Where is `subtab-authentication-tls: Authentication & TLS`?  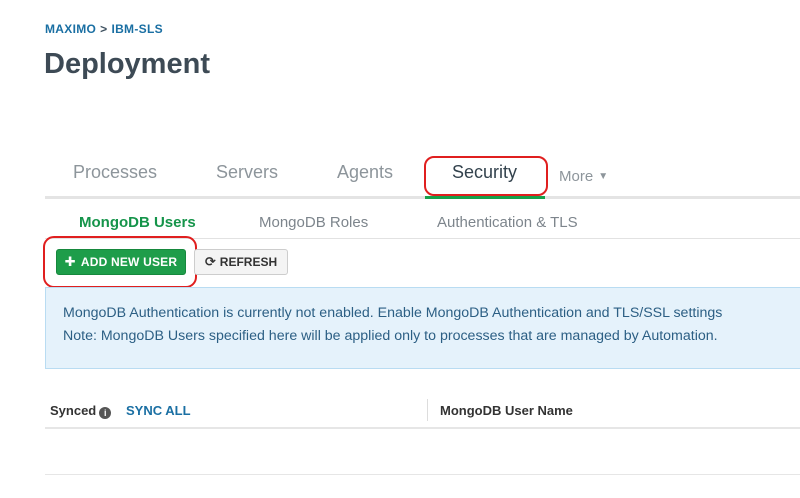 subtab-authentication-tls: Authentication & TLS is located at coordinates (507, 222).